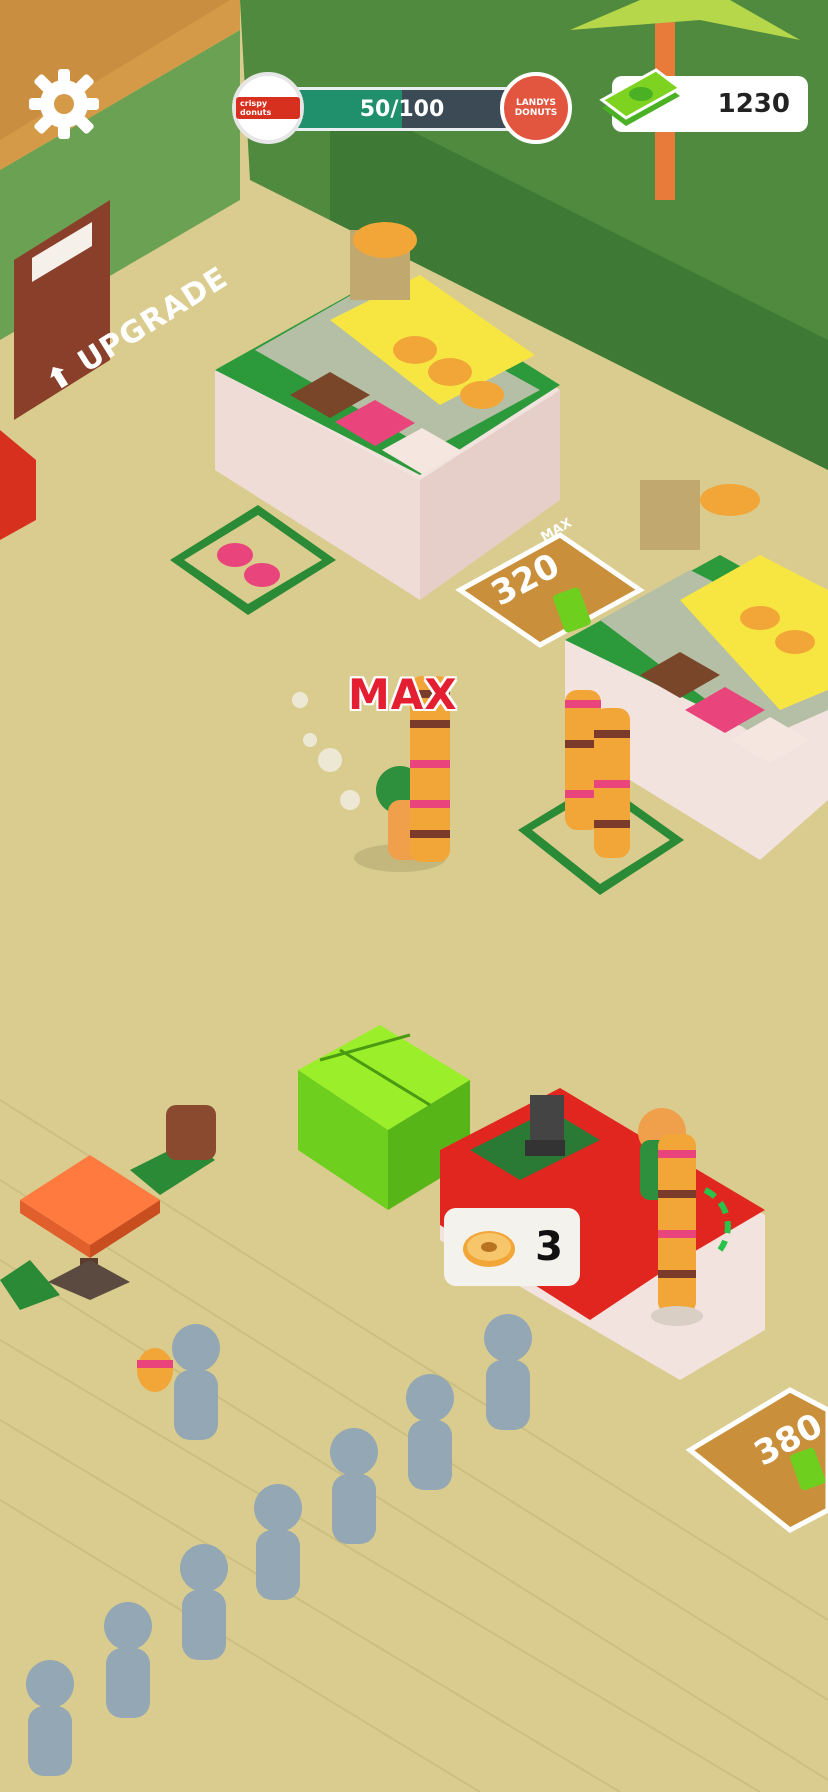  Describe the element at coordinates (753, 104) in the screenshot. I see `money-value: 1230` at that location.